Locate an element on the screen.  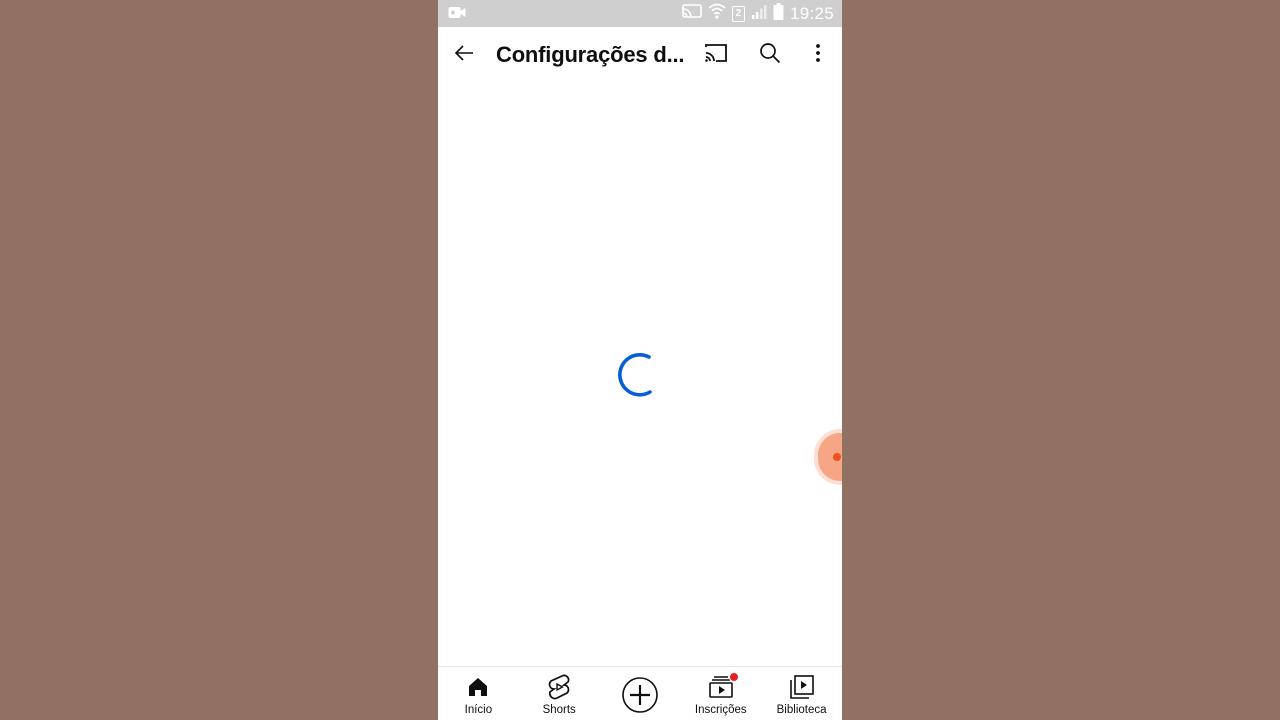
sim-slot-badge: 2 is located at coordinates (738, 13).